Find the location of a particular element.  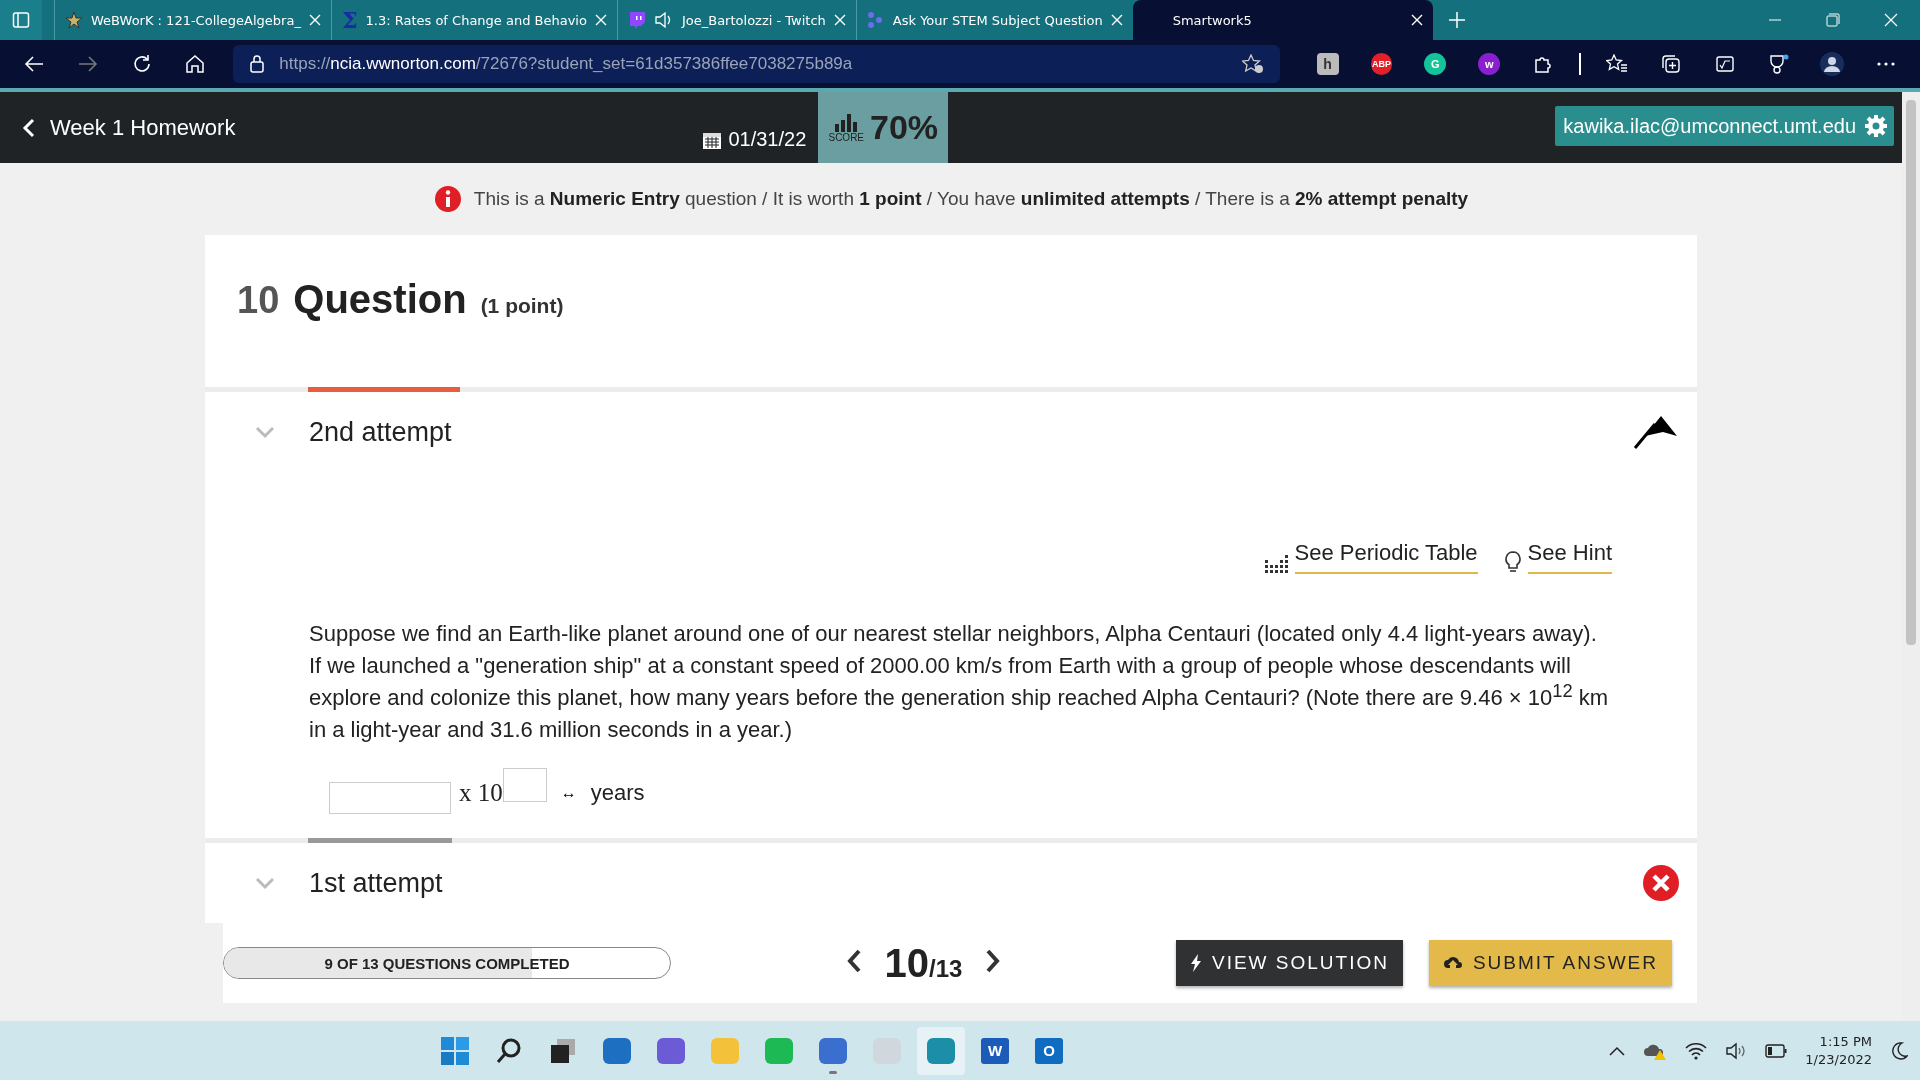

question-points: (1 point) is located at coordinates (522, 306).